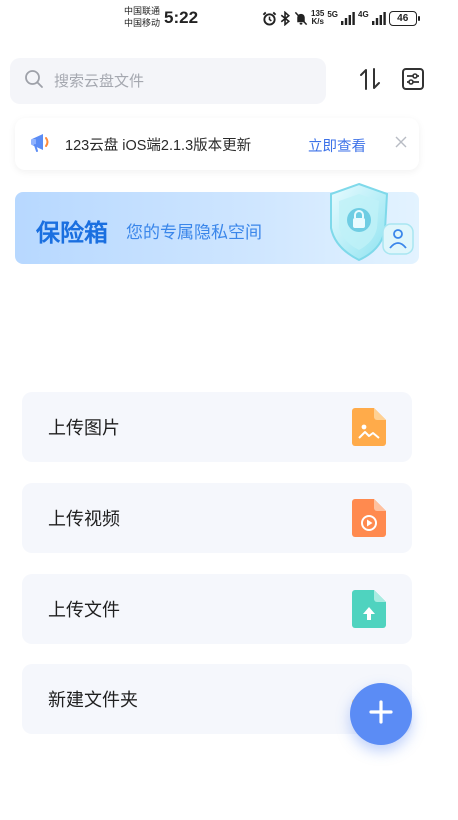  What do you see at coordinates (158, 145) in the screenshot?
I see `notice-text: 123云盘 iOS端2.1.3版本更新` at bounding box center [158, 145].